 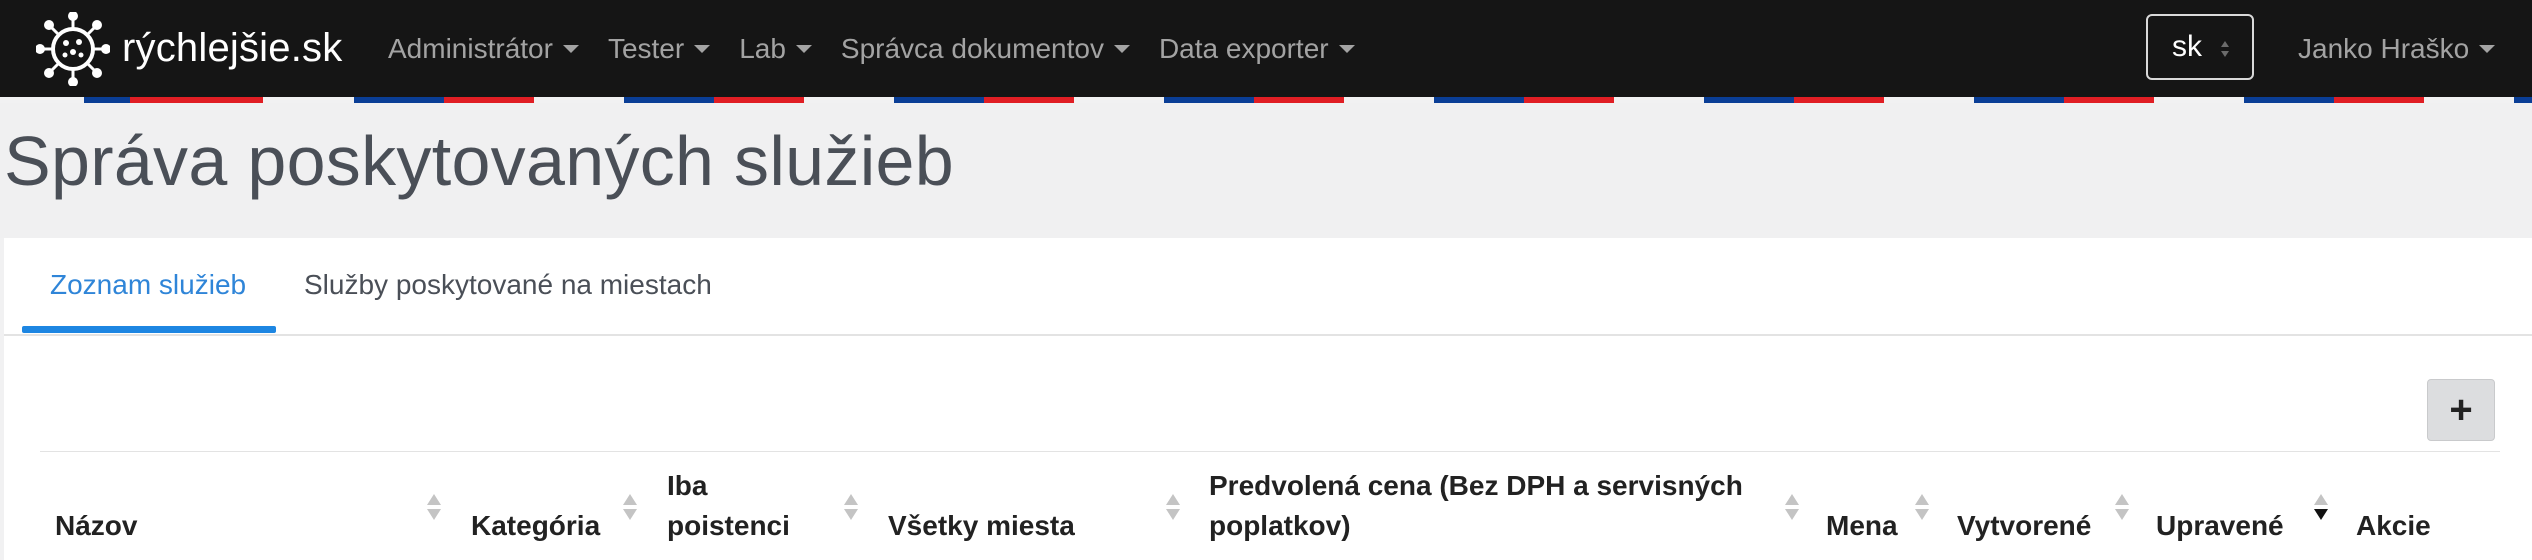 What do you see at coordinates (728, 525) in the screenshot?
I see `column-label: poistenci` at bounding box center [728, 525].